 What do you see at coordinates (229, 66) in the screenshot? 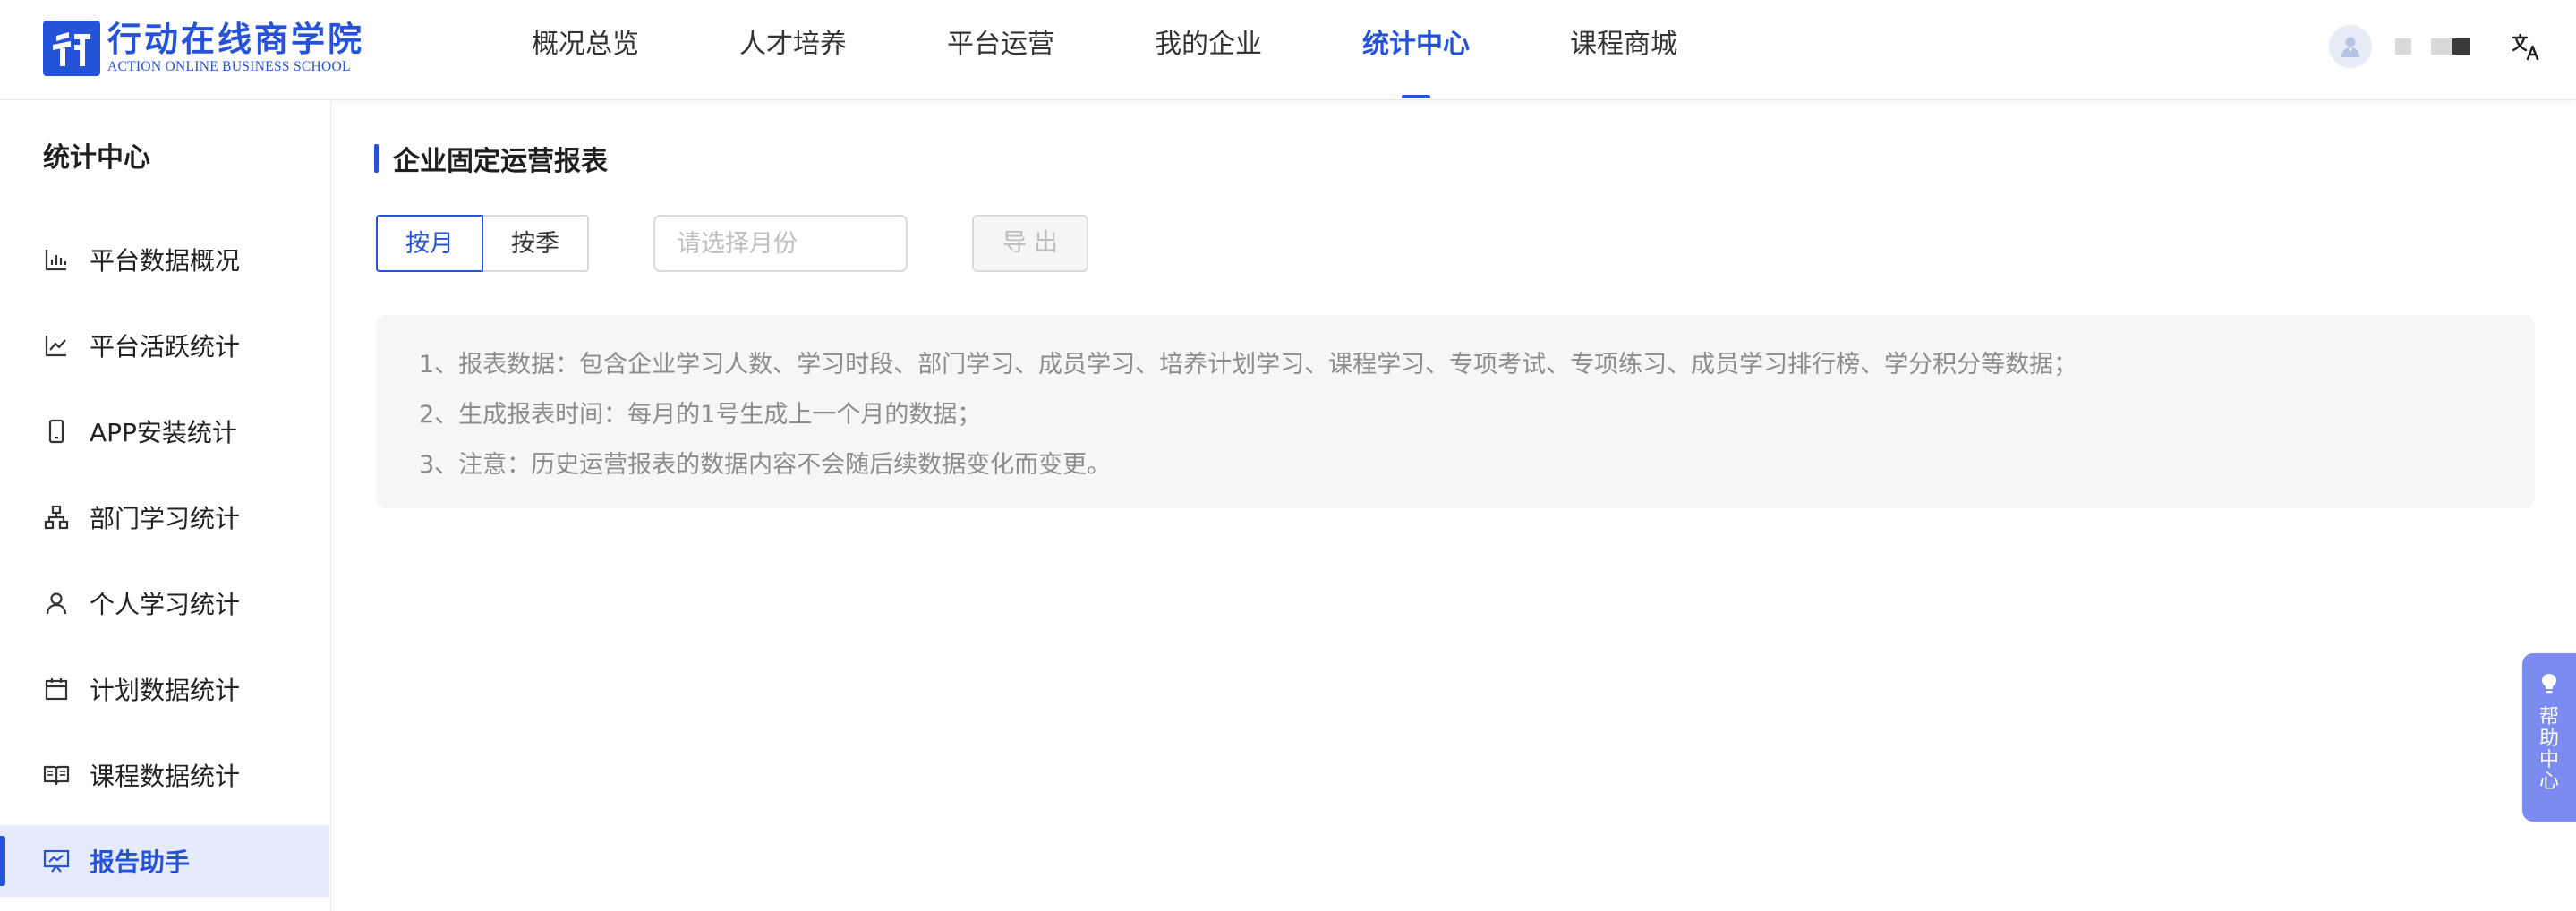
I see `brand-name-english: ACTION ONLINE BUSINESS SCHOOL` at bounding box center [229, 66].